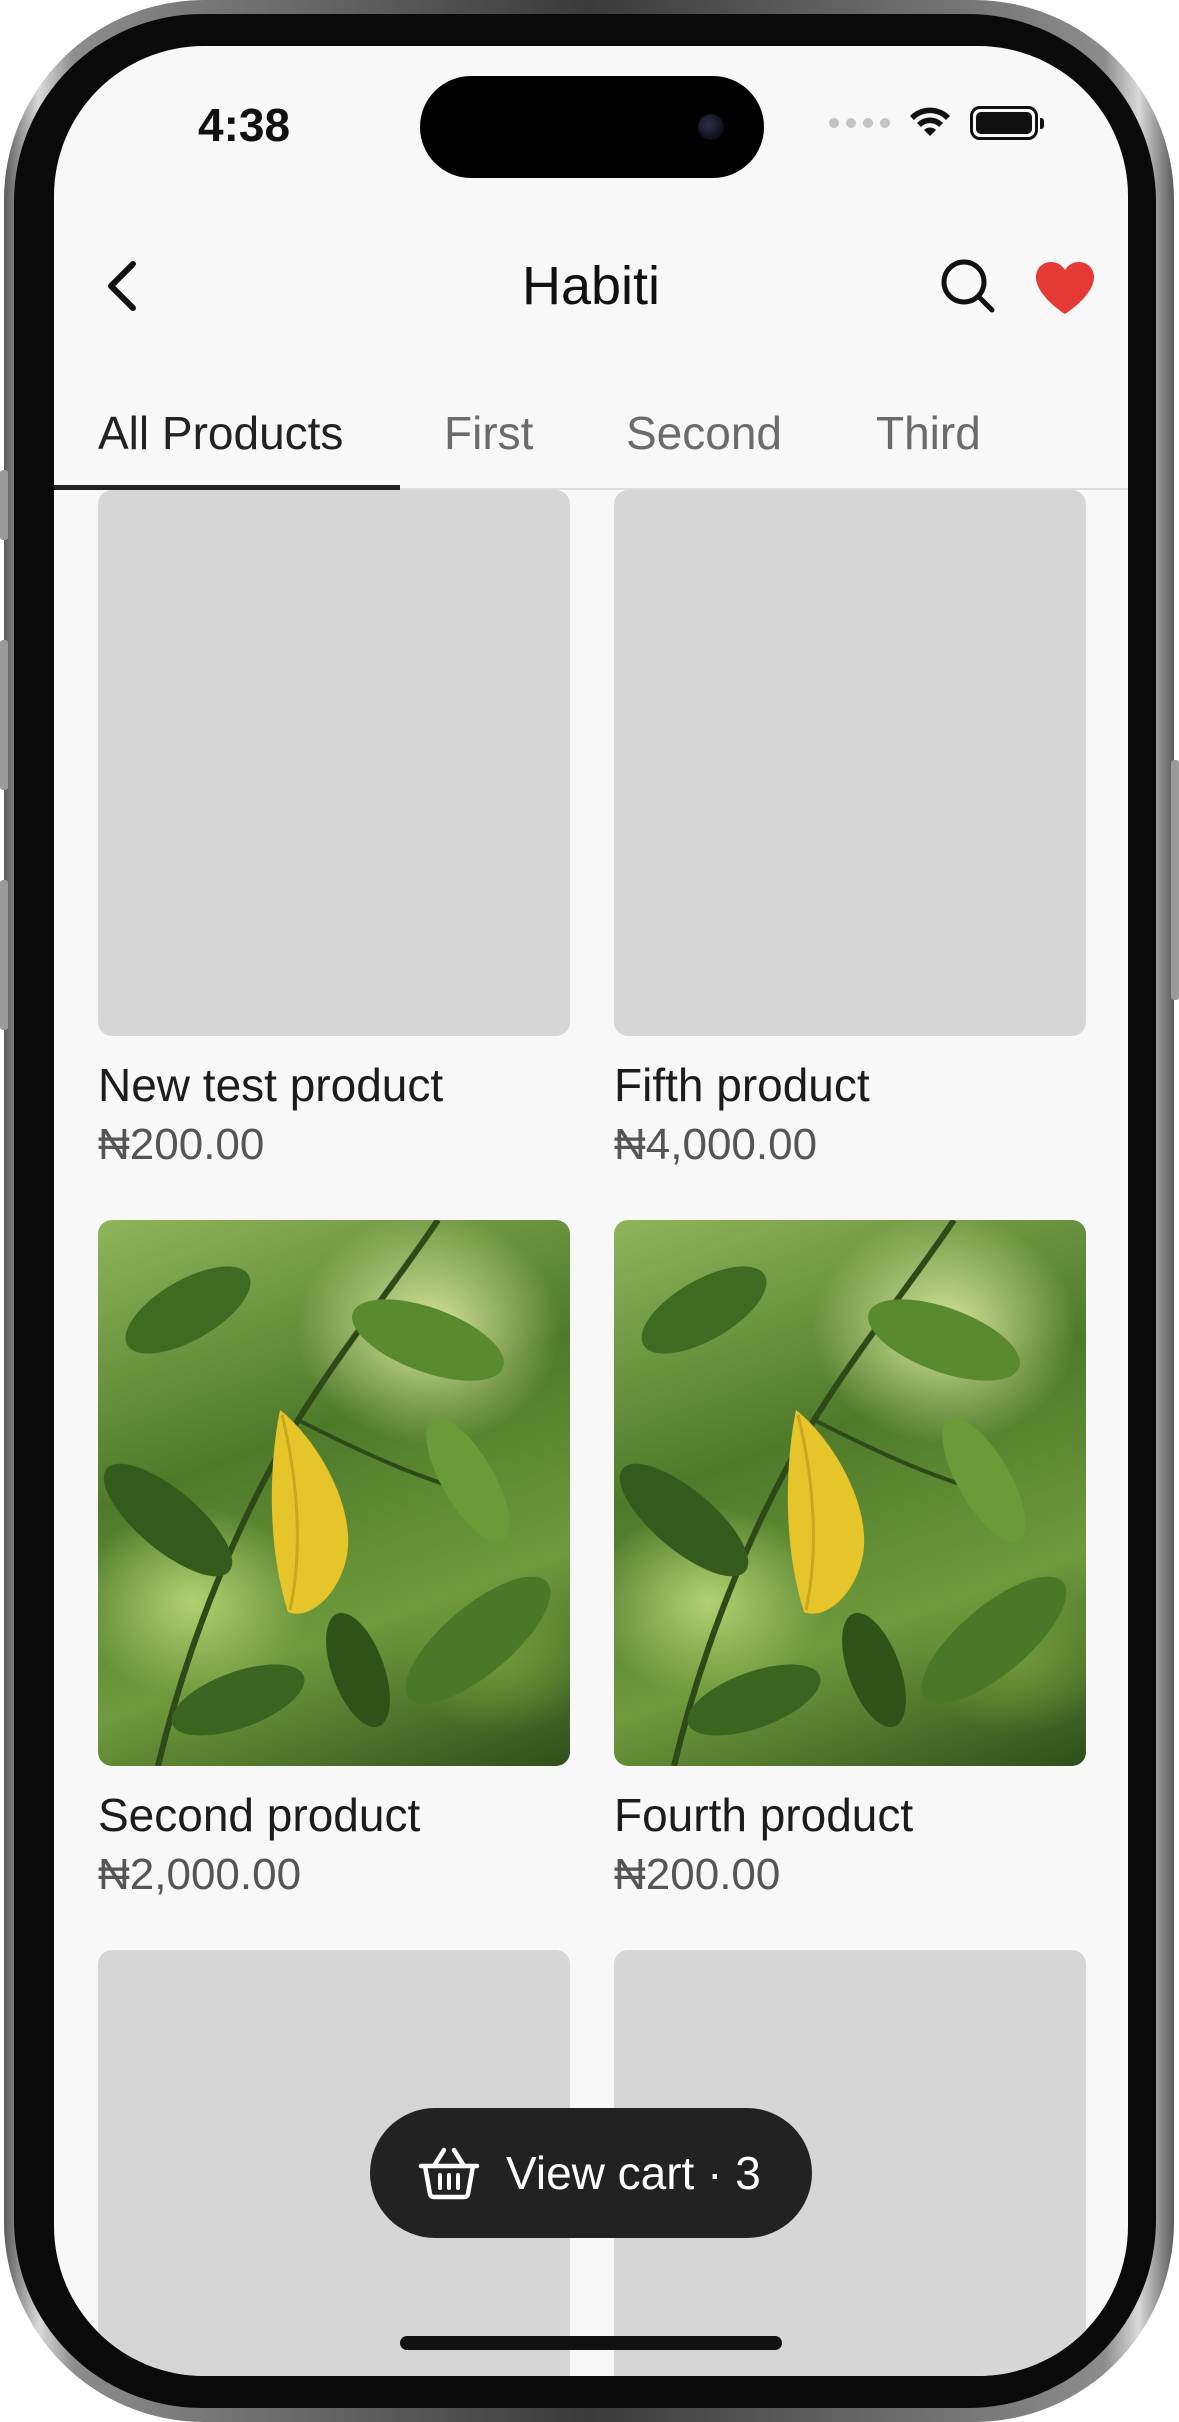  Describe the element at coordinates (200, 1874) in the screenshot. I see `product-price: ₦2,000.00` at that location.